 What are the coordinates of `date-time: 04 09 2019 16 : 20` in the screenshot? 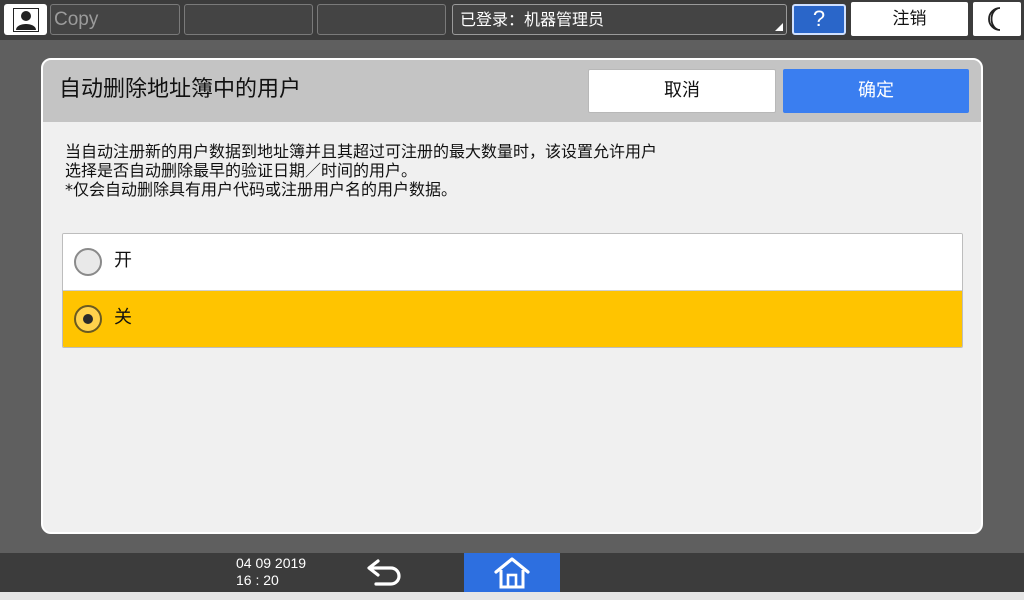 It's located at (271, 572).